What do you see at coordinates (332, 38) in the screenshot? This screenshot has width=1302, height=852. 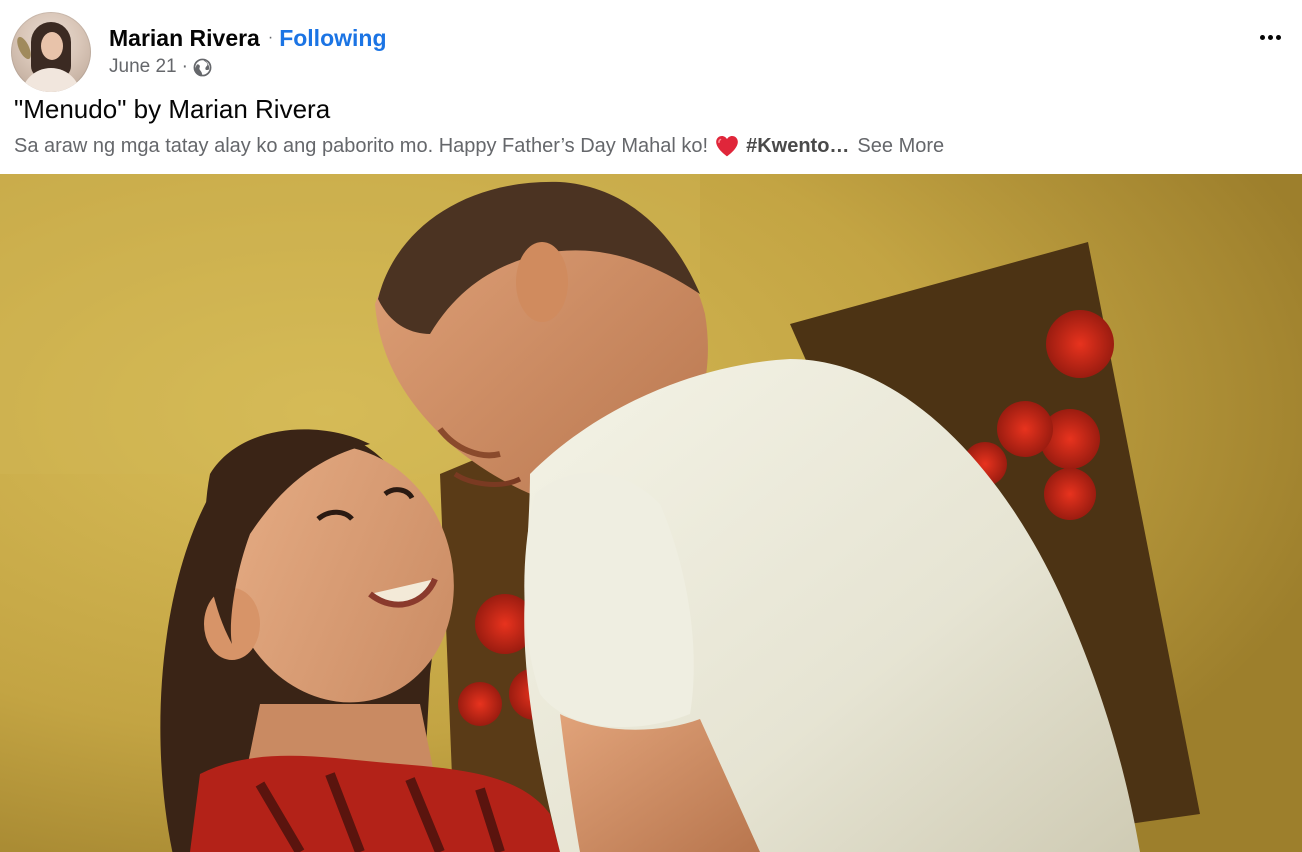 I see `following-button: Following` at bounding box center [332, 38].